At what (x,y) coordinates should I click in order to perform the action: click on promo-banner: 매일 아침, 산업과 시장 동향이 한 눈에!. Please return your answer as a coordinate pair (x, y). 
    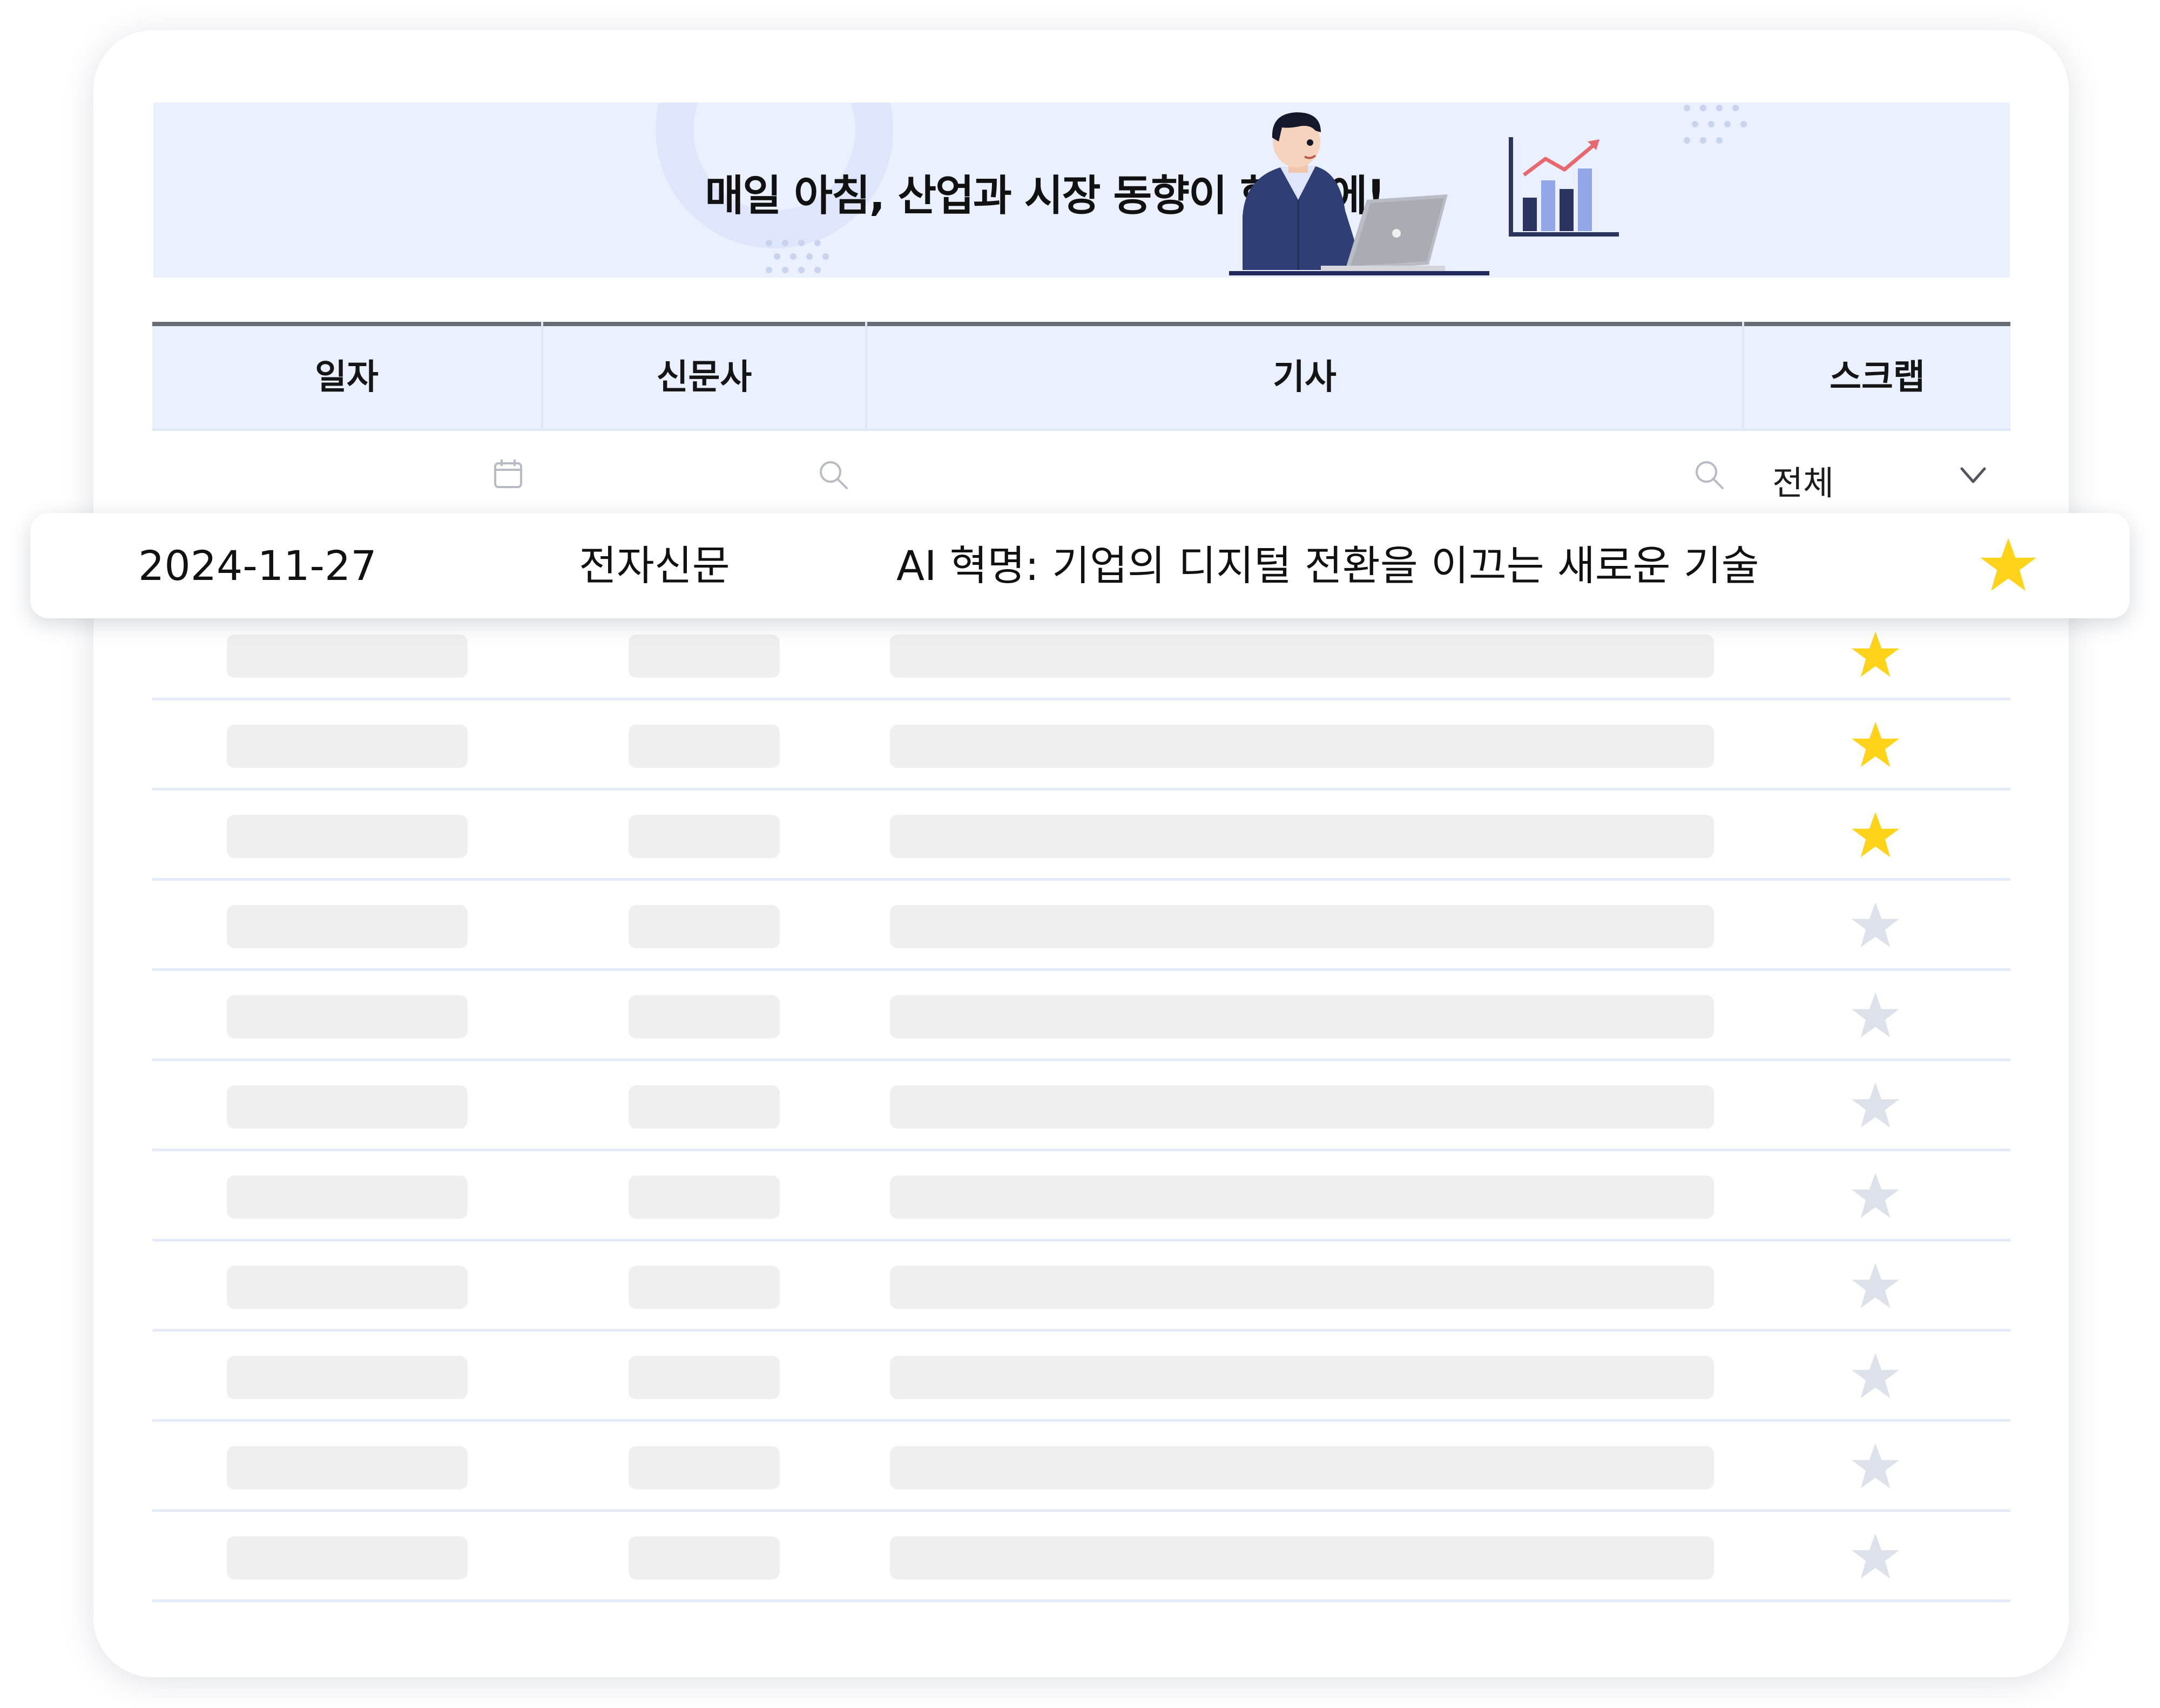
    Looking at the image, I should click on (1081, 191).